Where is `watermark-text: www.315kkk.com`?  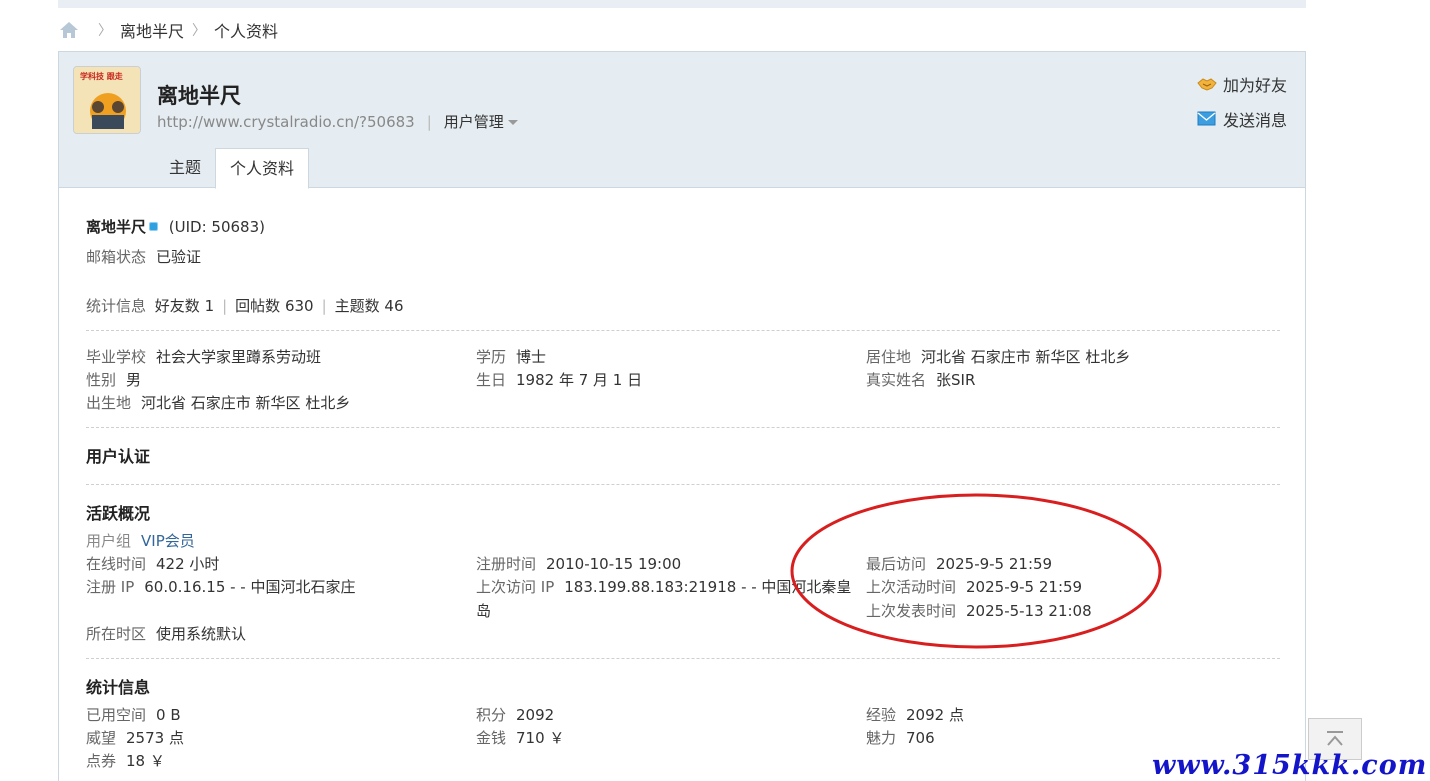
watermark-text: www.315kkk.com is located at coordinates (1290, 765).